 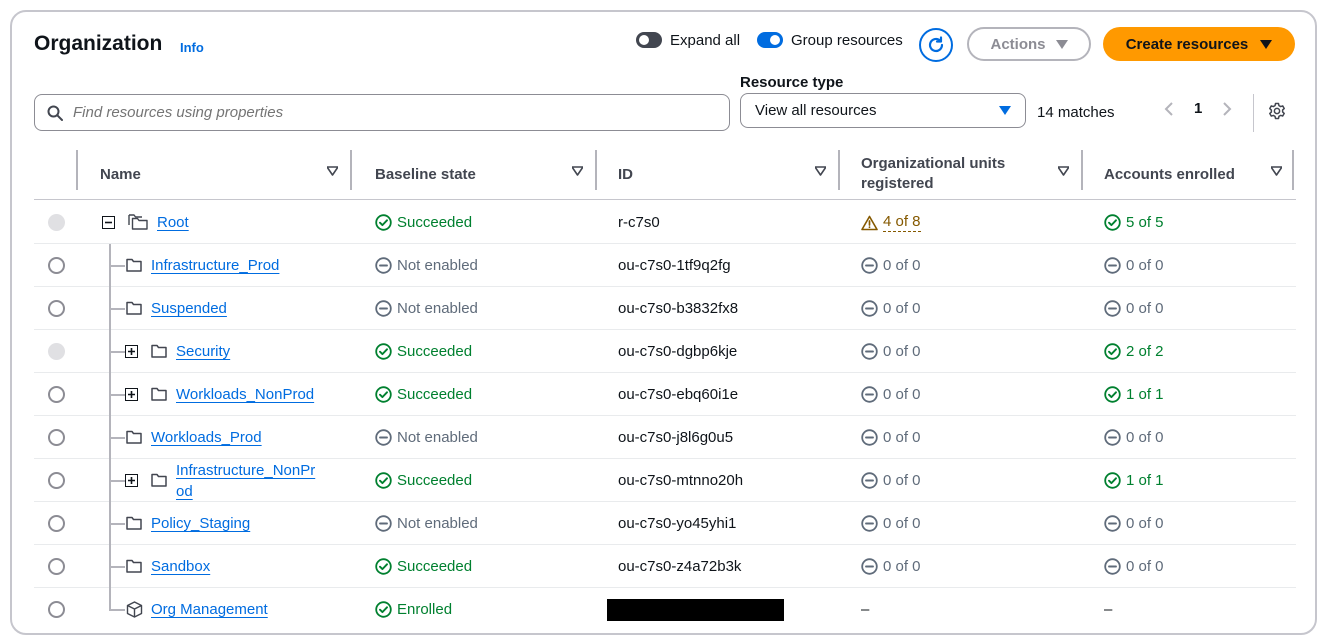 I want to click on resource-id: ou-c7s0-b3832fx8, so click(x=678, y=308).